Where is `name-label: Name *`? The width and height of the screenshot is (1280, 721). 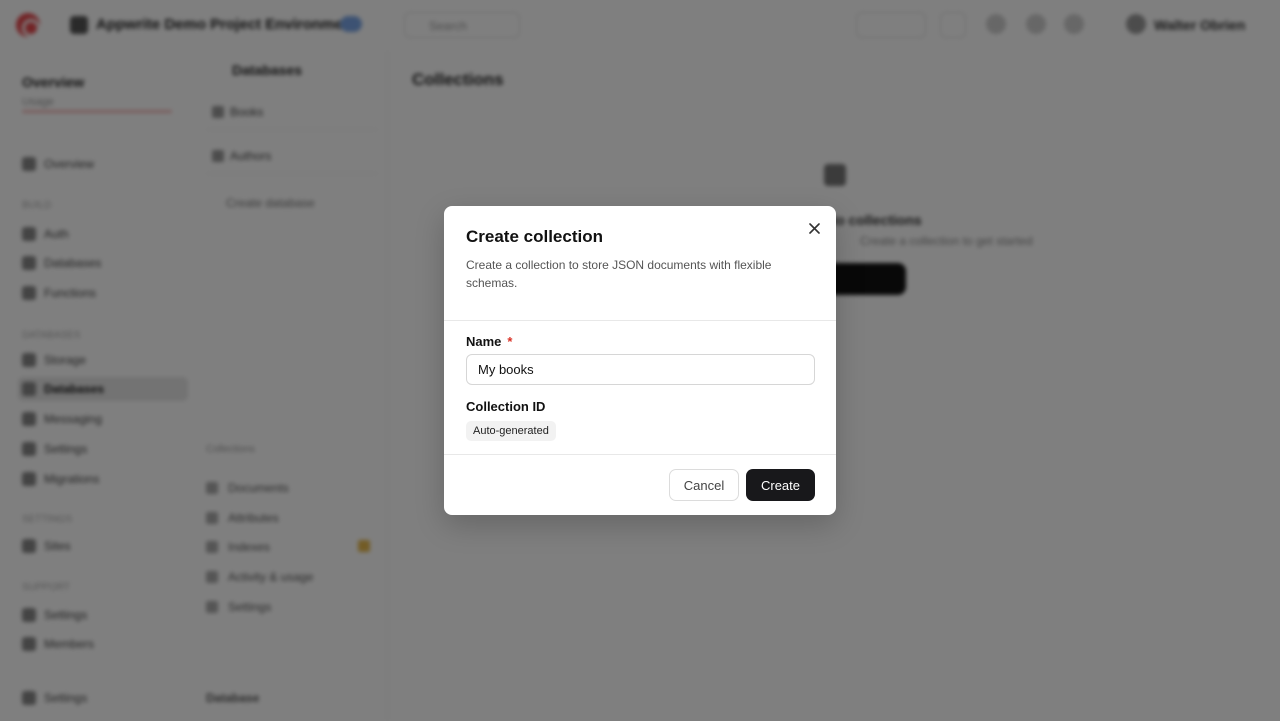
name-label: Name * is located at coordinates (489, 341).